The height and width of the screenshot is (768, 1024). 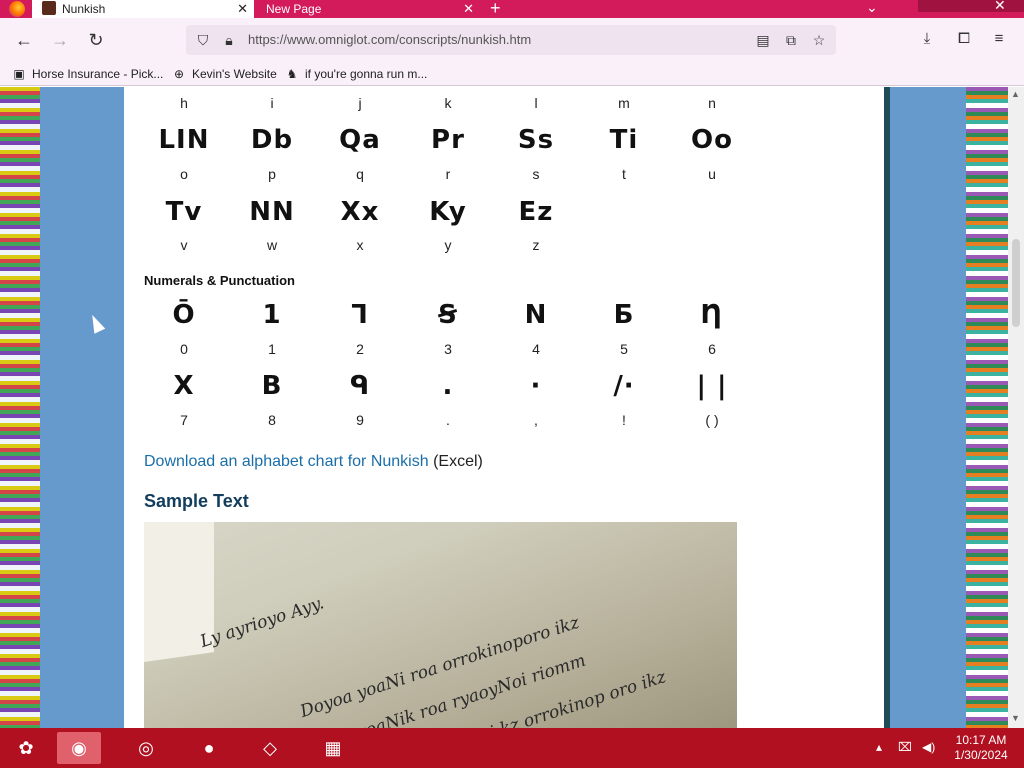 I want to click on firefox-menu-icon, so click(x=17, y=9).